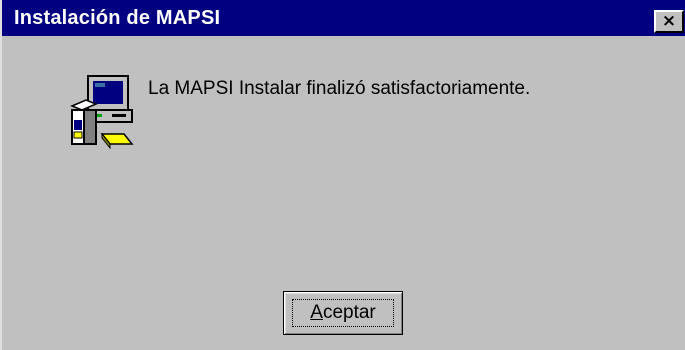 The height and width of the screenshot is (350, 685). I want to click on accept-button: Aceptar, so click(343, 313).